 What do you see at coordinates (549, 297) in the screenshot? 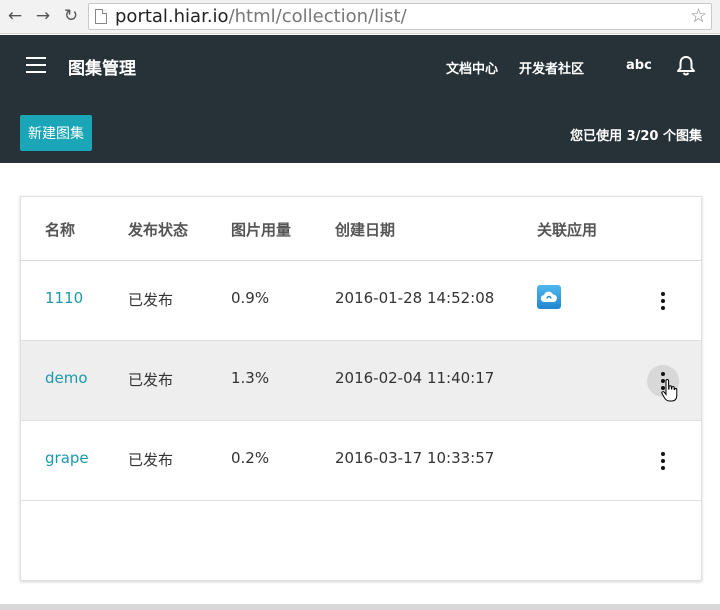
I see `cloud-app-icon` at bounding box center [549, 297].